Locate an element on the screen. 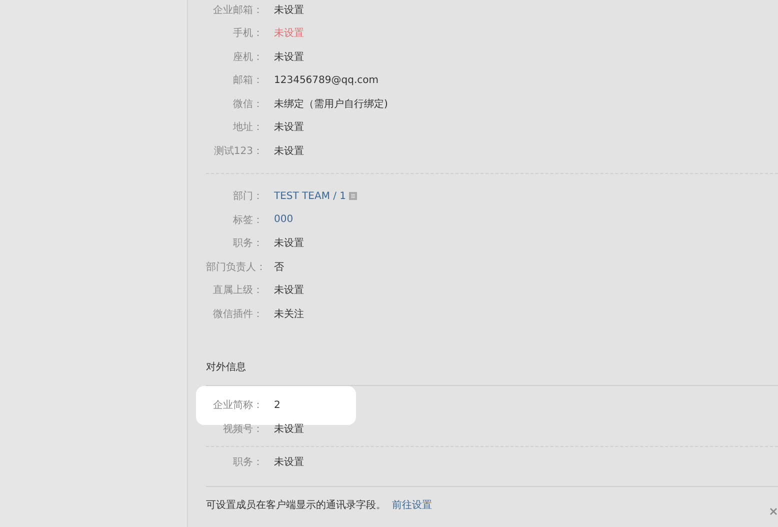 The width and height of the screenshot is (778, 527). field-label: 座机： is located at coordinates (247, 57).